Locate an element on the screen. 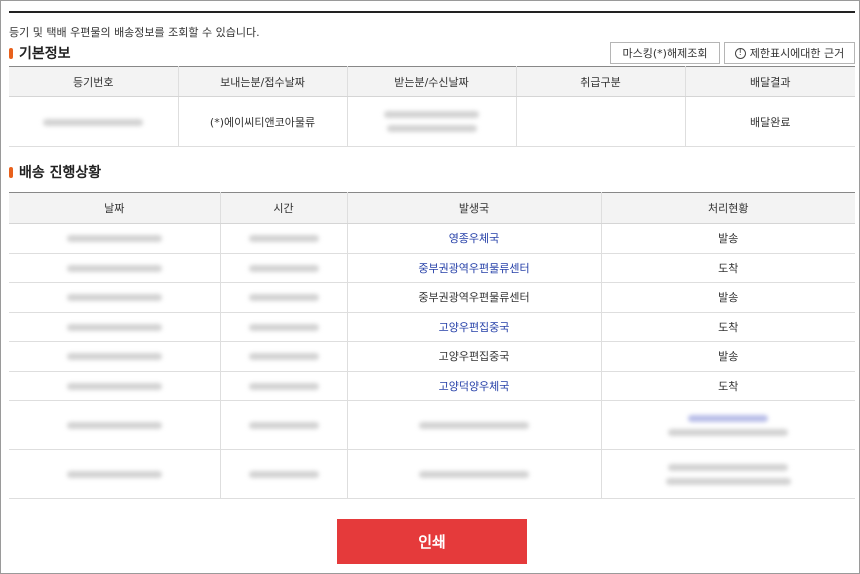  handling-cell is located at coordinates (600, 121).